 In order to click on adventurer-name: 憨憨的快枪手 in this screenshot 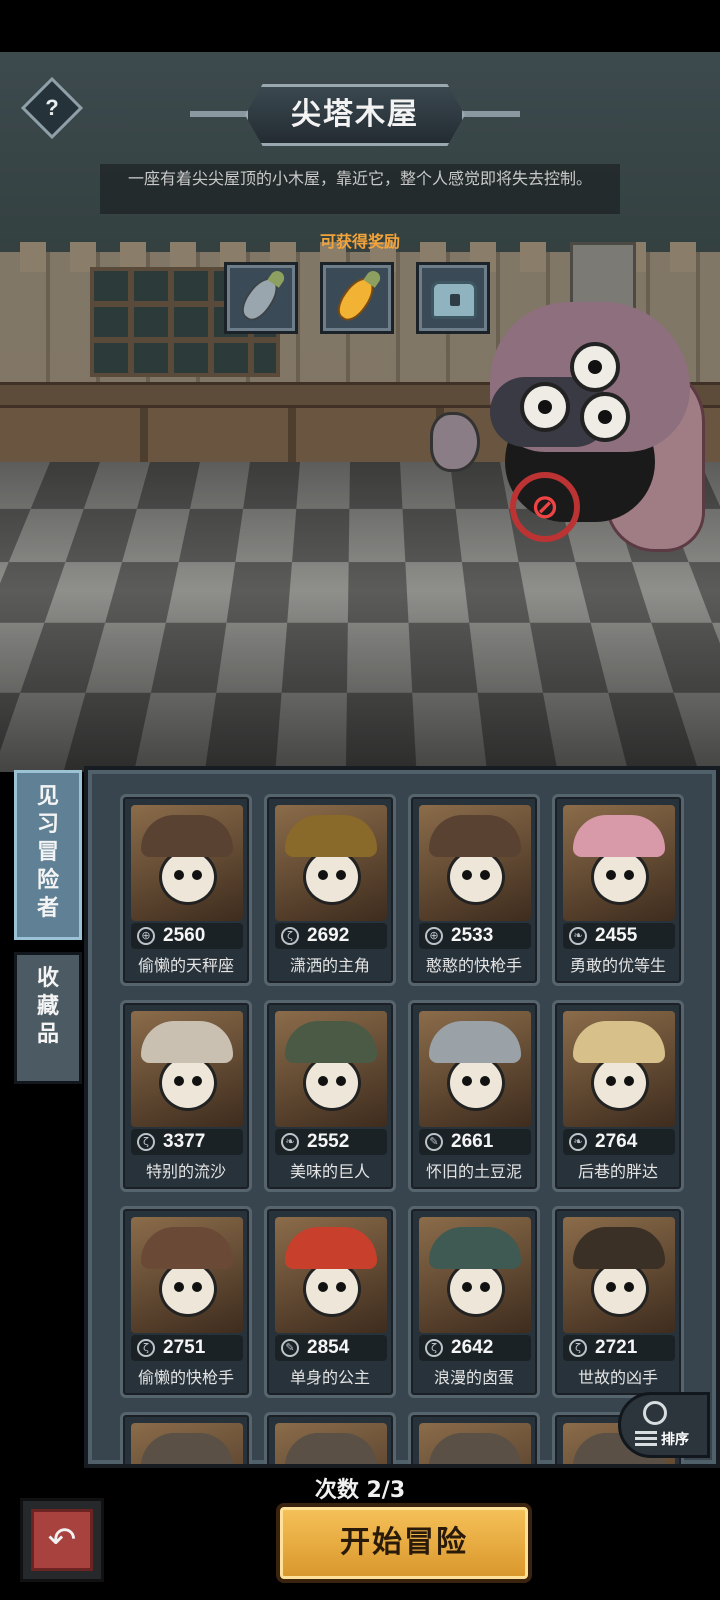, I will do `click(473, 965)`.